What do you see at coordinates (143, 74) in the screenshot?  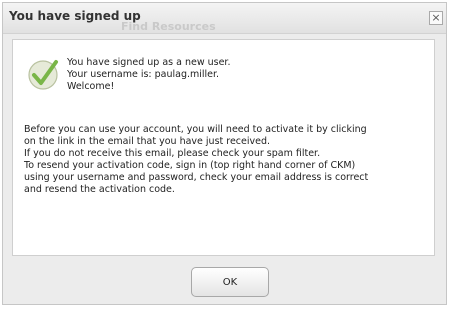 I see `message-line: Your username is: paulag.miller.` at bounding box center [143, 74].